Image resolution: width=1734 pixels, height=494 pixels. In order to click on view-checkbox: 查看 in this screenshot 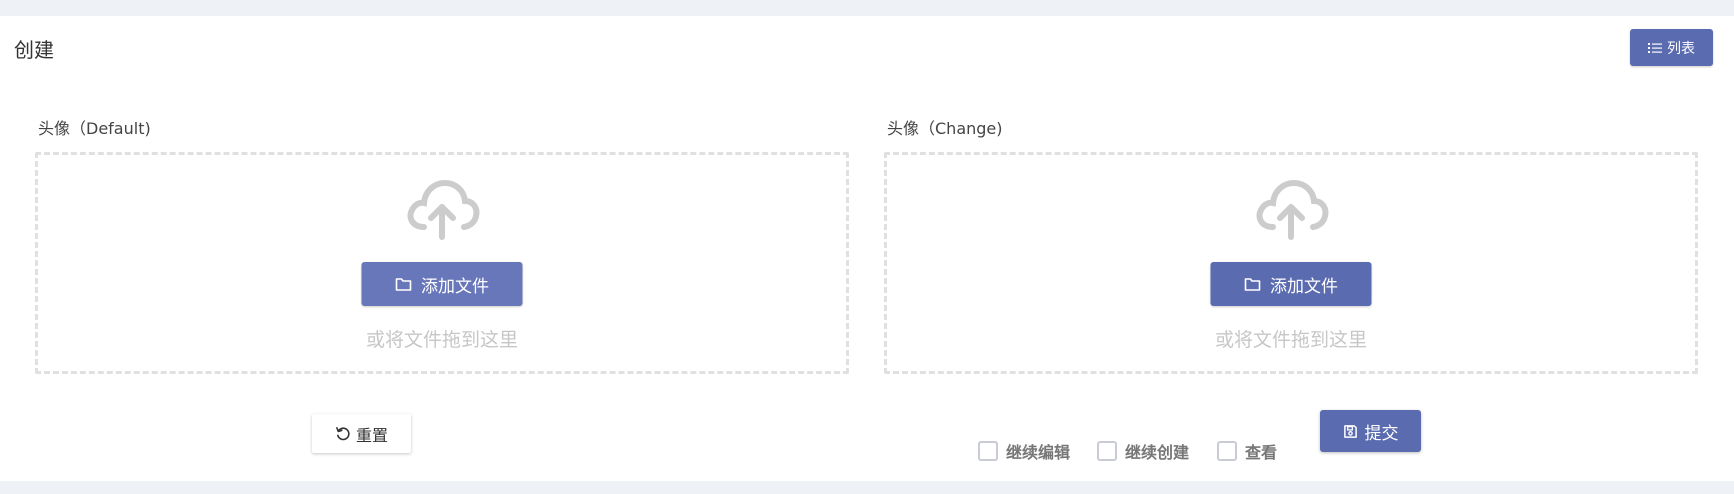, I will do `click(1247, 451)`.